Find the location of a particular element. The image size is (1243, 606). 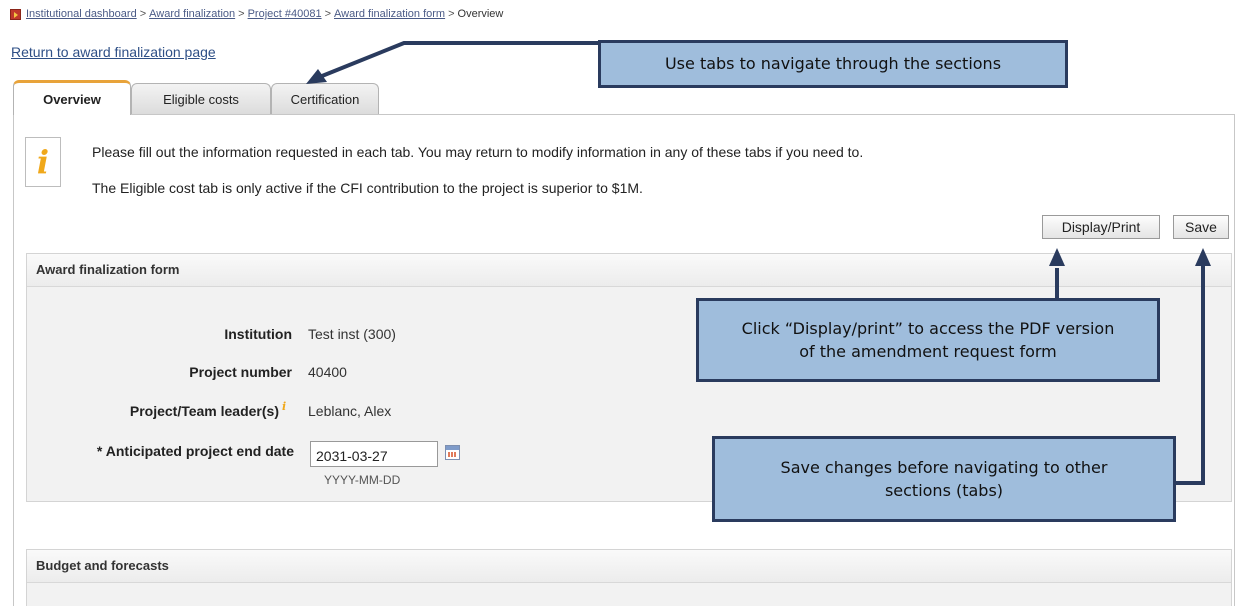

tabs-arrow is located at coordinates (459, 60).